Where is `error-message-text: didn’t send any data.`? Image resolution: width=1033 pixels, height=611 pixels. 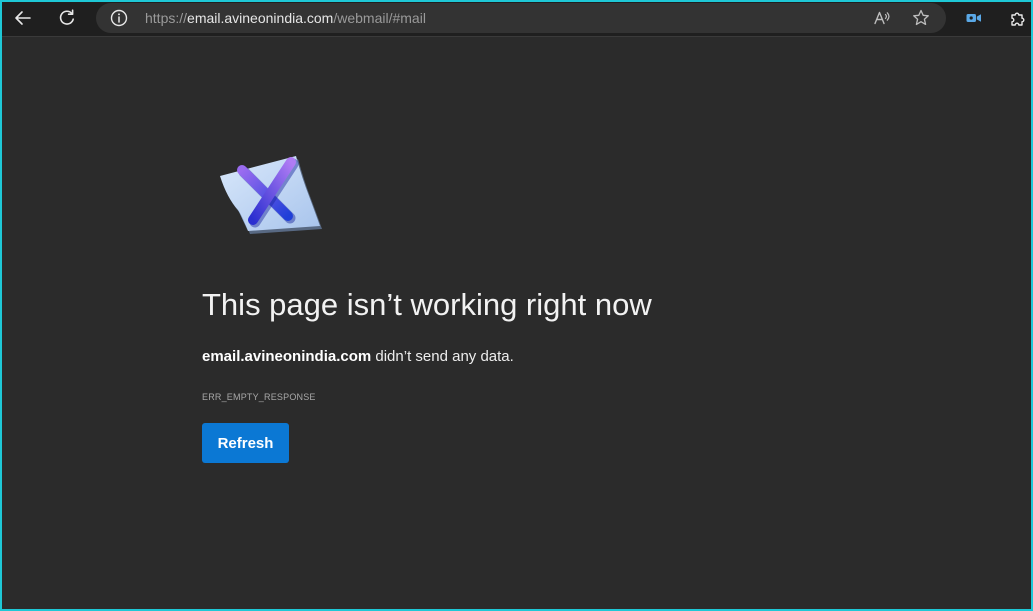 error-message-text: didn’t send any data. is located at coordinates (442, 356).